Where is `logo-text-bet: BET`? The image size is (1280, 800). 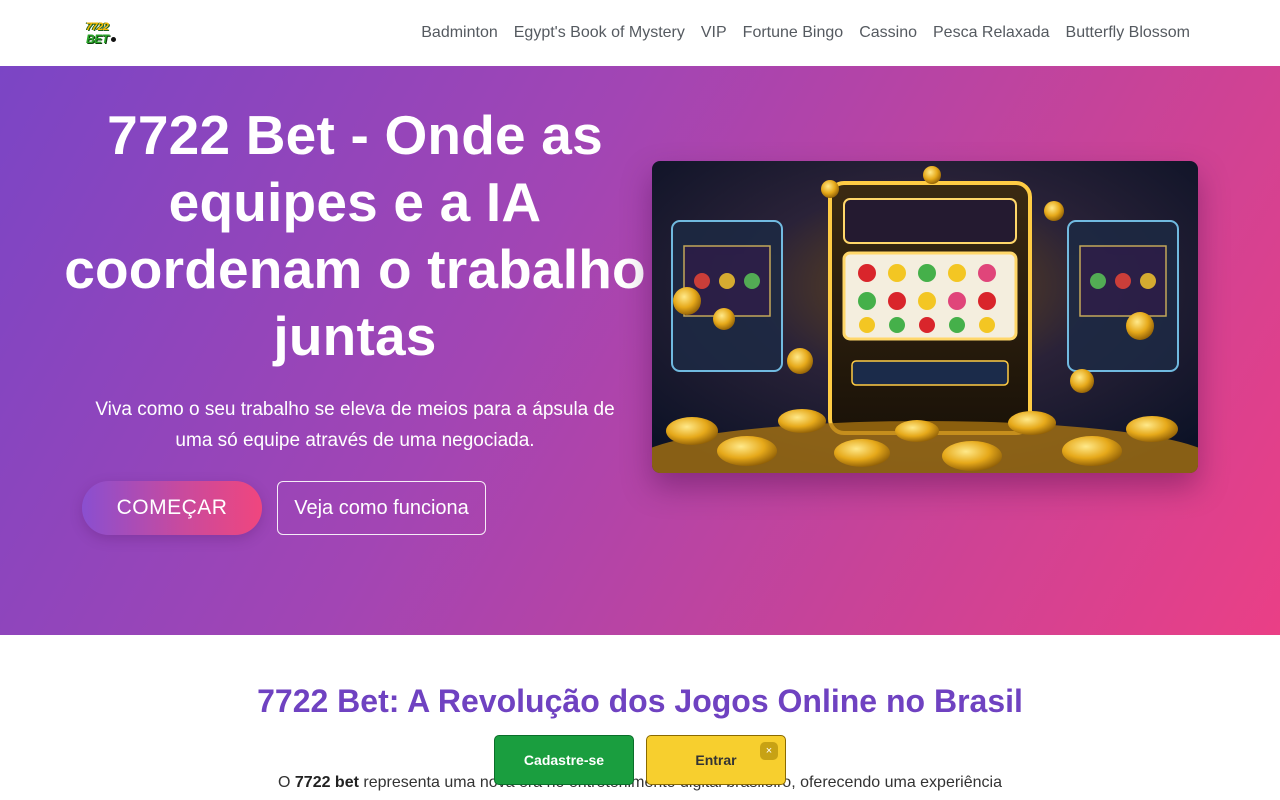
logo-text-bet: BET is located at coordinates (101, 39).